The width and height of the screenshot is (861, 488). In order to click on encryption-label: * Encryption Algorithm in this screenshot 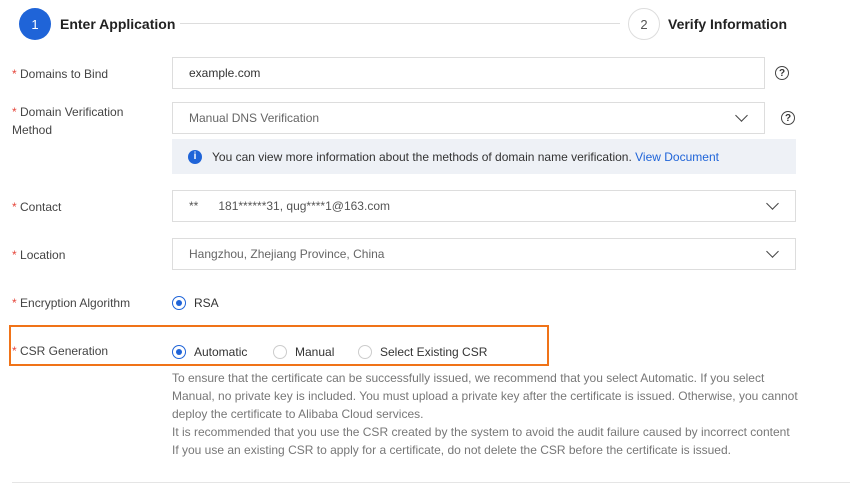, I will do `click(71, 303)`.